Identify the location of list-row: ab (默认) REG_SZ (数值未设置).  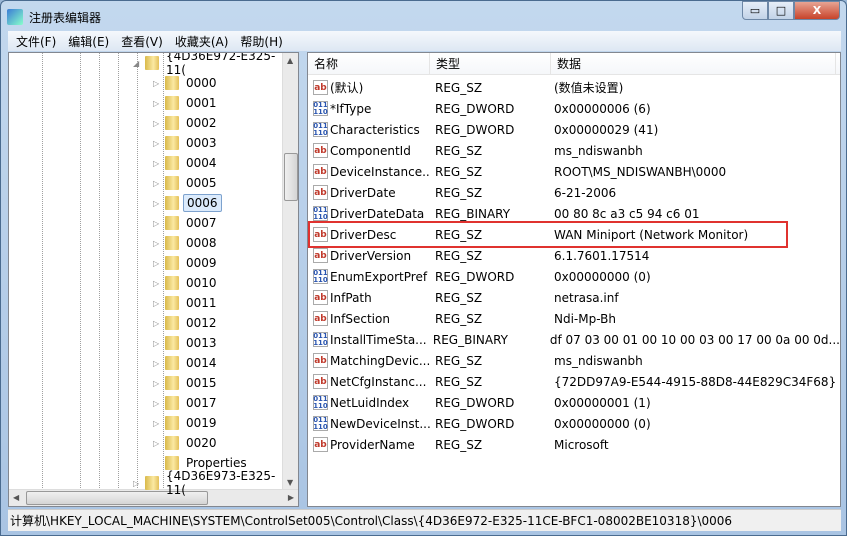
(574, 87).